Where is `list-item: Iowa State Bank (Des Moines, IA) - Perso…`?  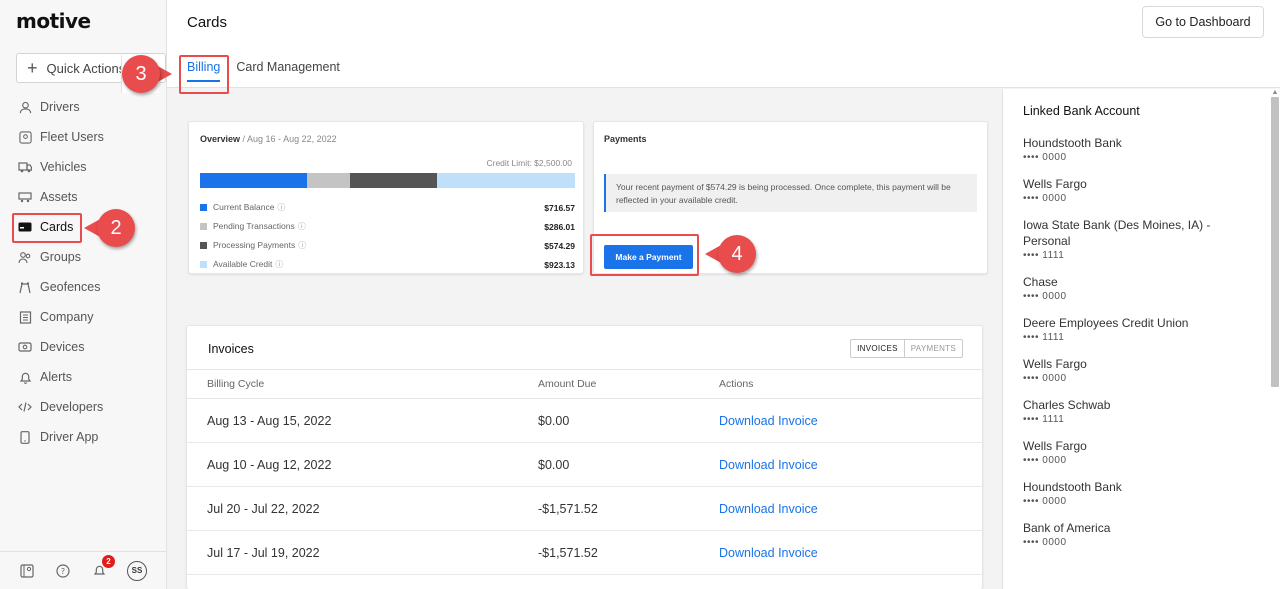 list-item: Iowa State Bank (Des Moines, IA) - Perso… is located at coordinates (1138, 239).